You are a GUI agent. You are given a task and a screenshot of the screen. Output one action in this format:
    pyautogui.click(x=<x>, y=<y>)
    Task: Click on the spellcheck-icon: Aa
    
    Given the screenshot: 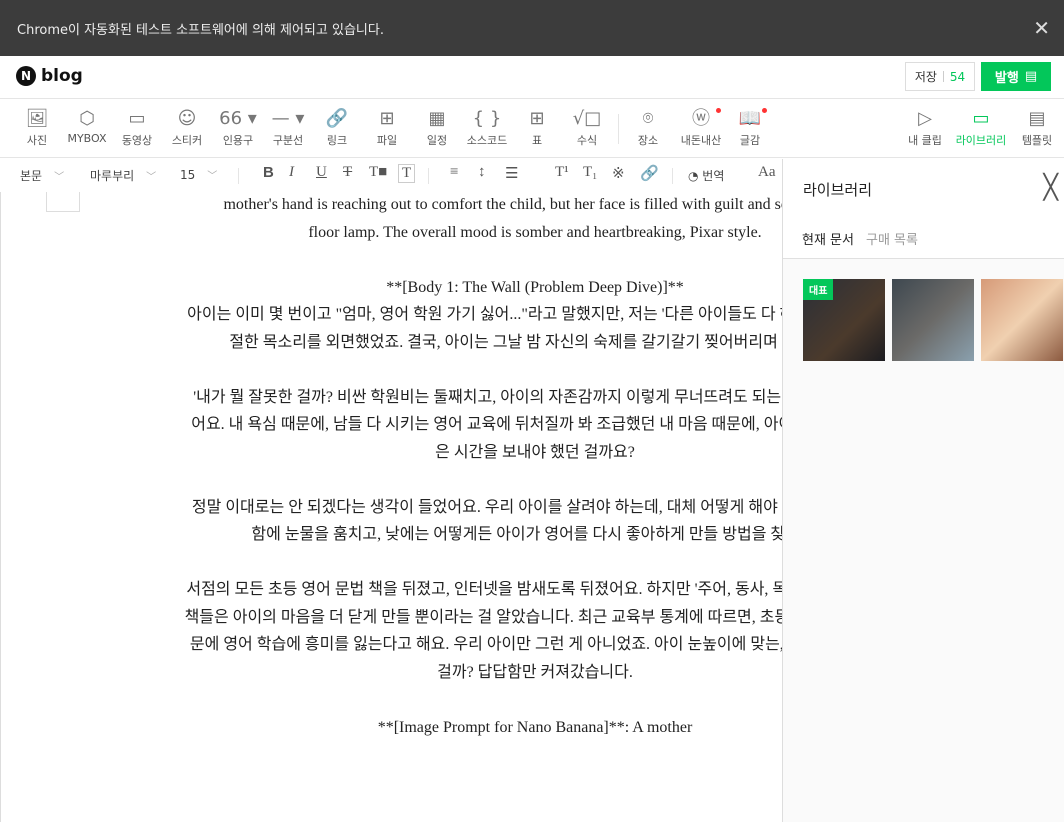 What is the action you would take?
    pyautogui.click(x=767, y=172)
    